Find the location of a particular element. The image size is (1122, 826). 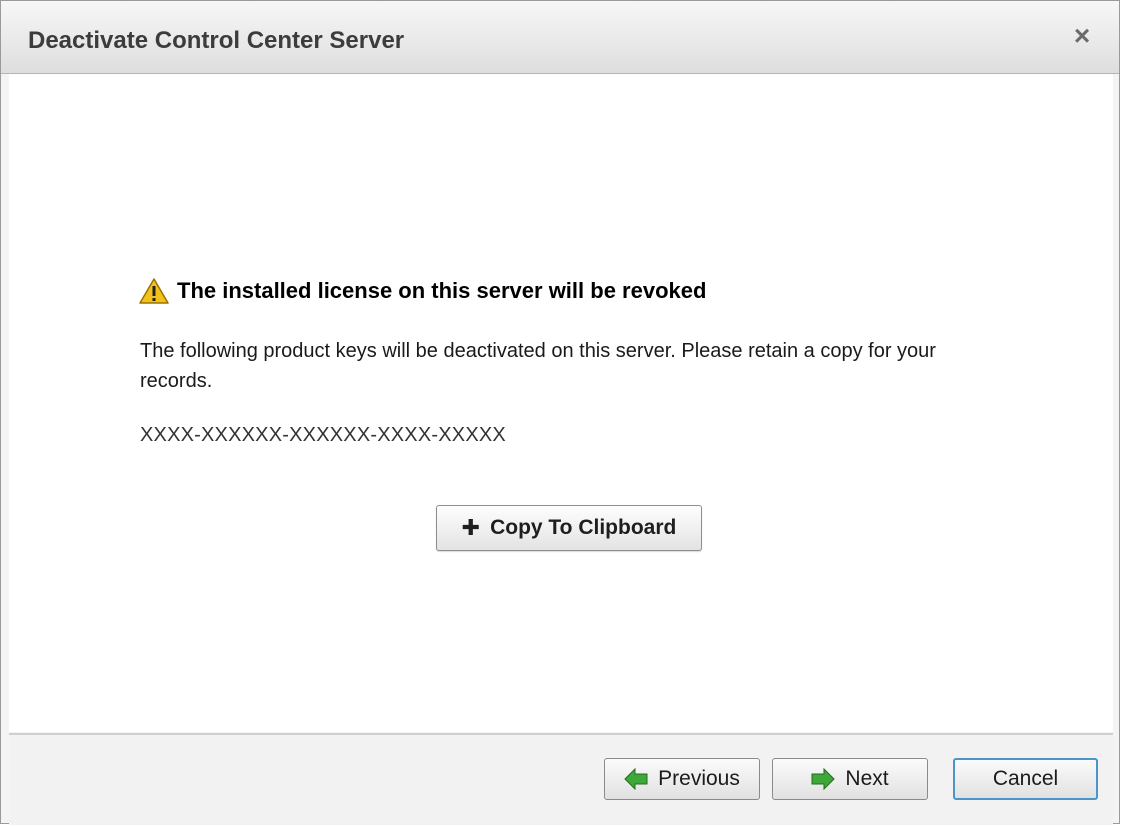

title-bar: Deactivate Control Center Server × is located at coordinates (560, 37).